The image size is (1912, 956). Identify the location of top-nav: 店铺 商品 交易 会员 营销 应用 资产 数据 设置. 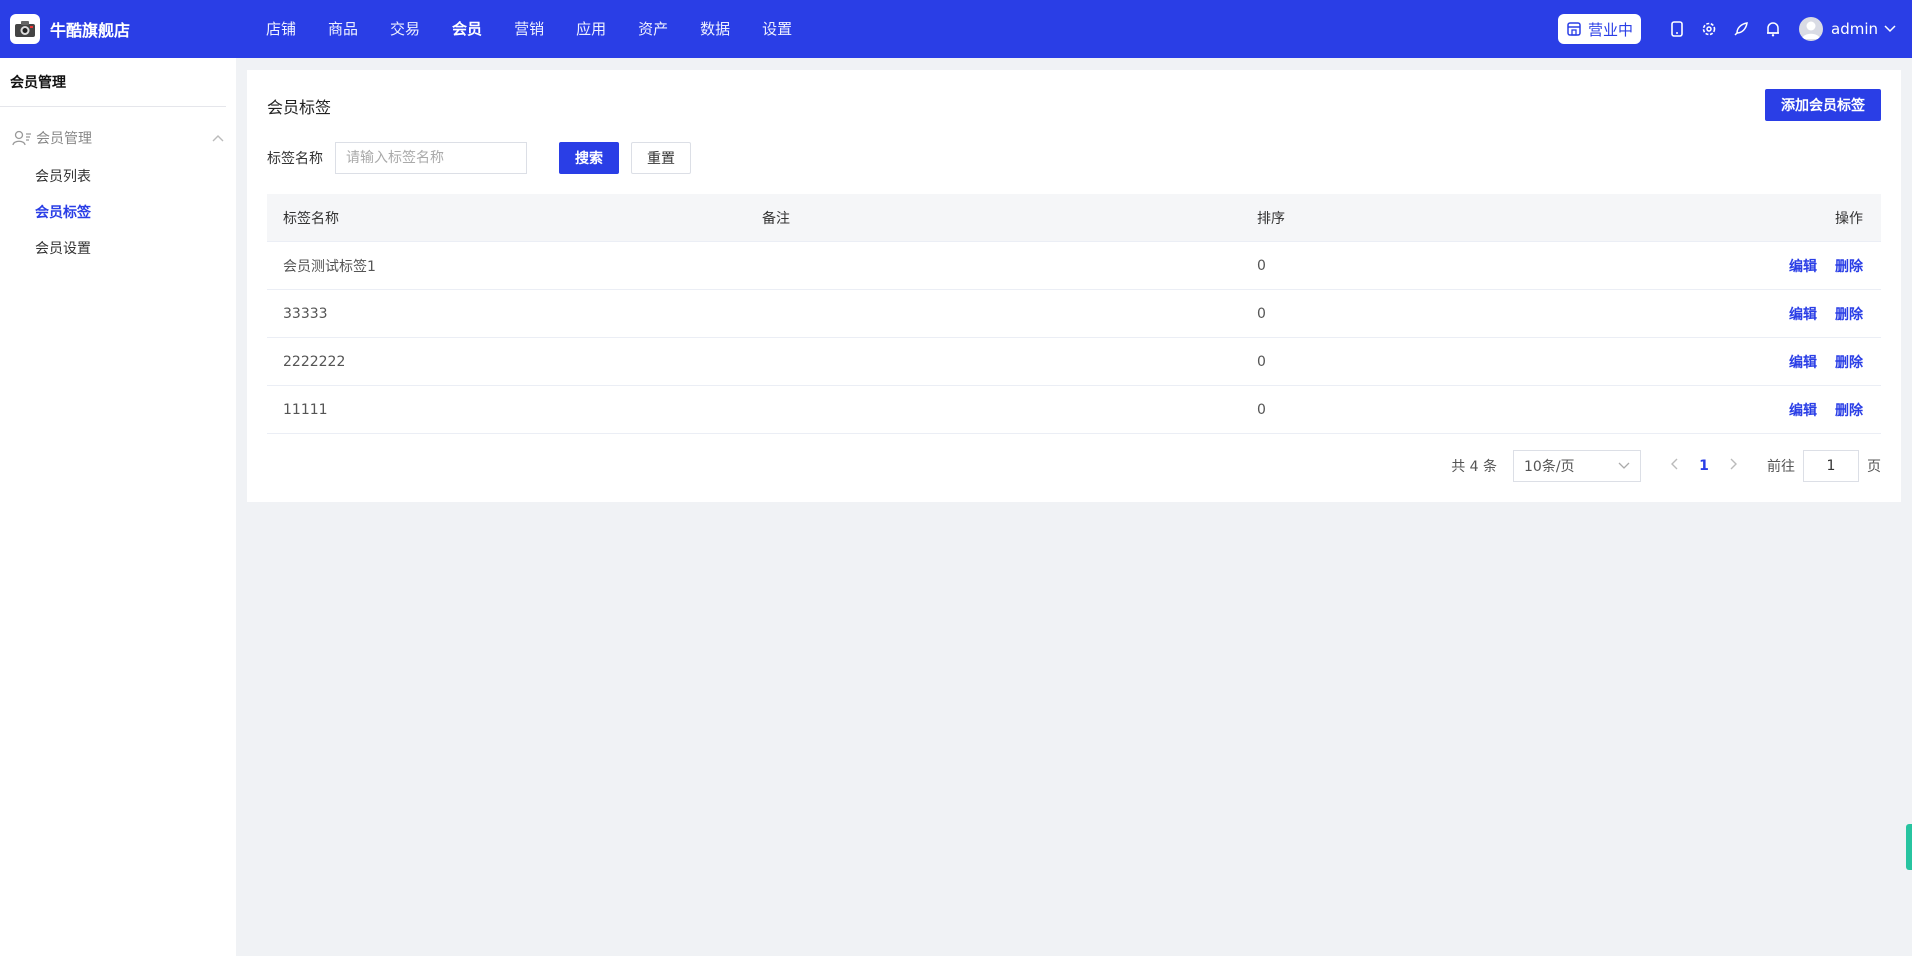
(529, 29).